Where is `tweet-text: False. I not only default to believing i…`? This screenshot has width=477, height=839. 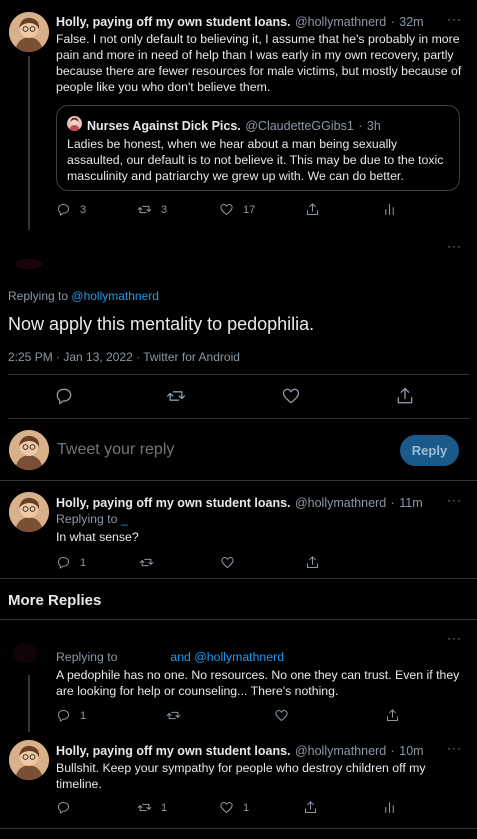 tweet-text: False. I not only default to believing i… is located at coordinates (259, 63).